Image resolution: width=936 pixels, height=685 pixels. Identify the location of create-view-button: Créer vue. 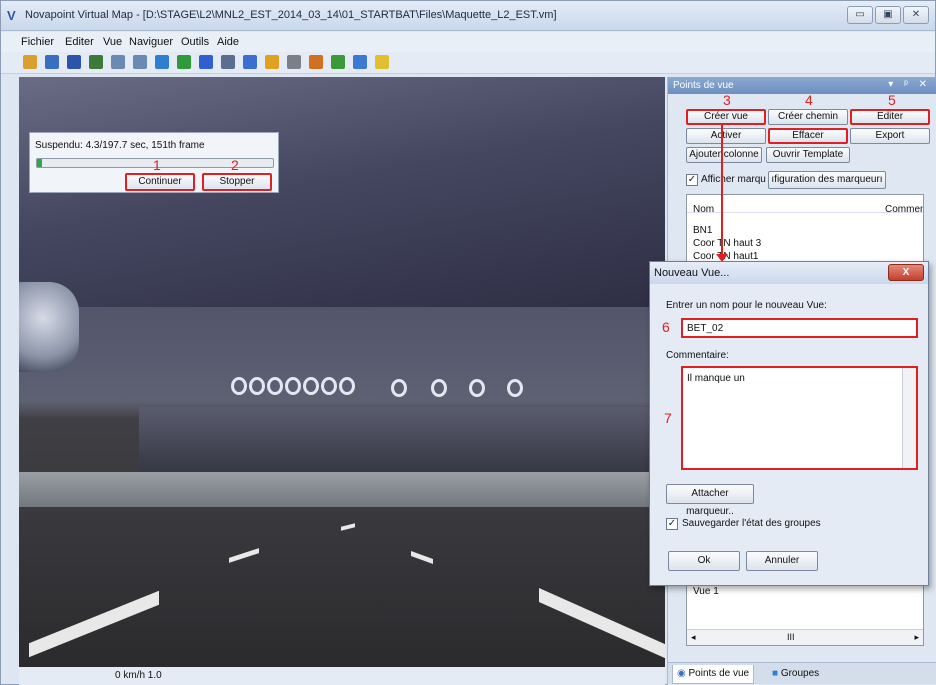
(726, 117).